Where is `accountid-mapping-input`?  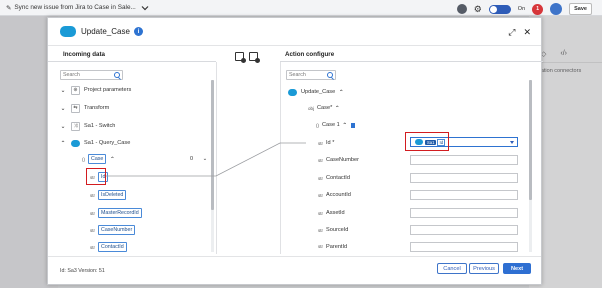
accountid-mapping-input is located at coordinates (464, 195).